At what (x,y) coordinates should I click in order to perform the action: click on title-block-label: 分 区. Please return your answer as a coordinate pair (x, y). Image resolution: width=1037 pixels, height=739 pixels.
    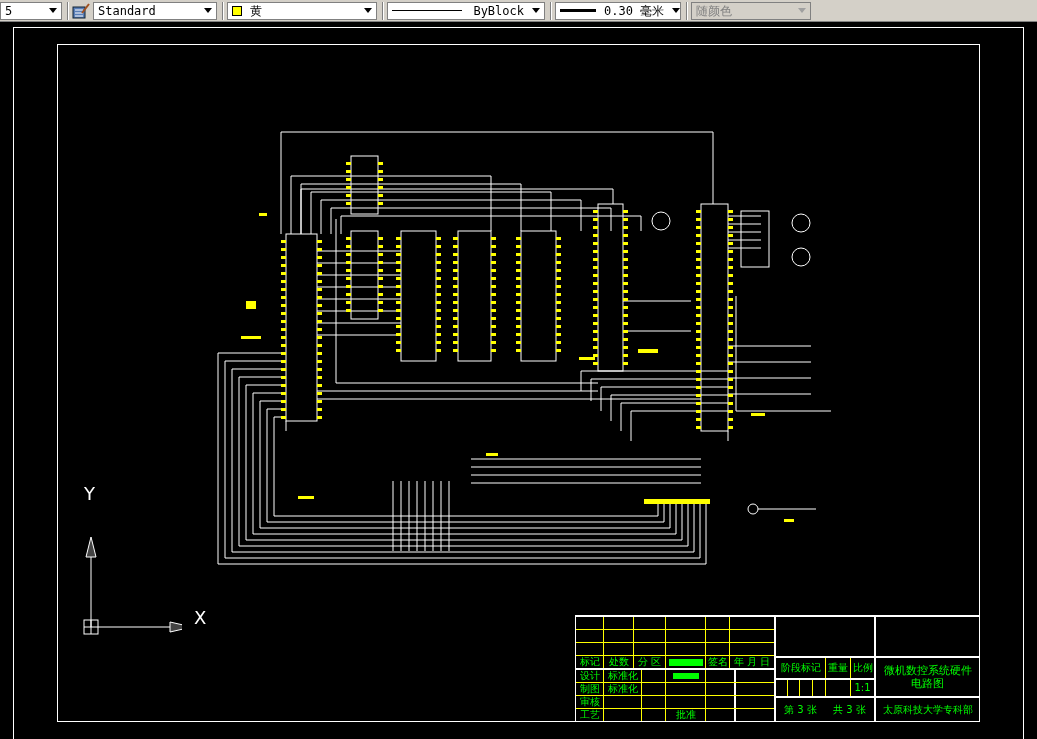
    Looking at the image, I should click on (649, 662).